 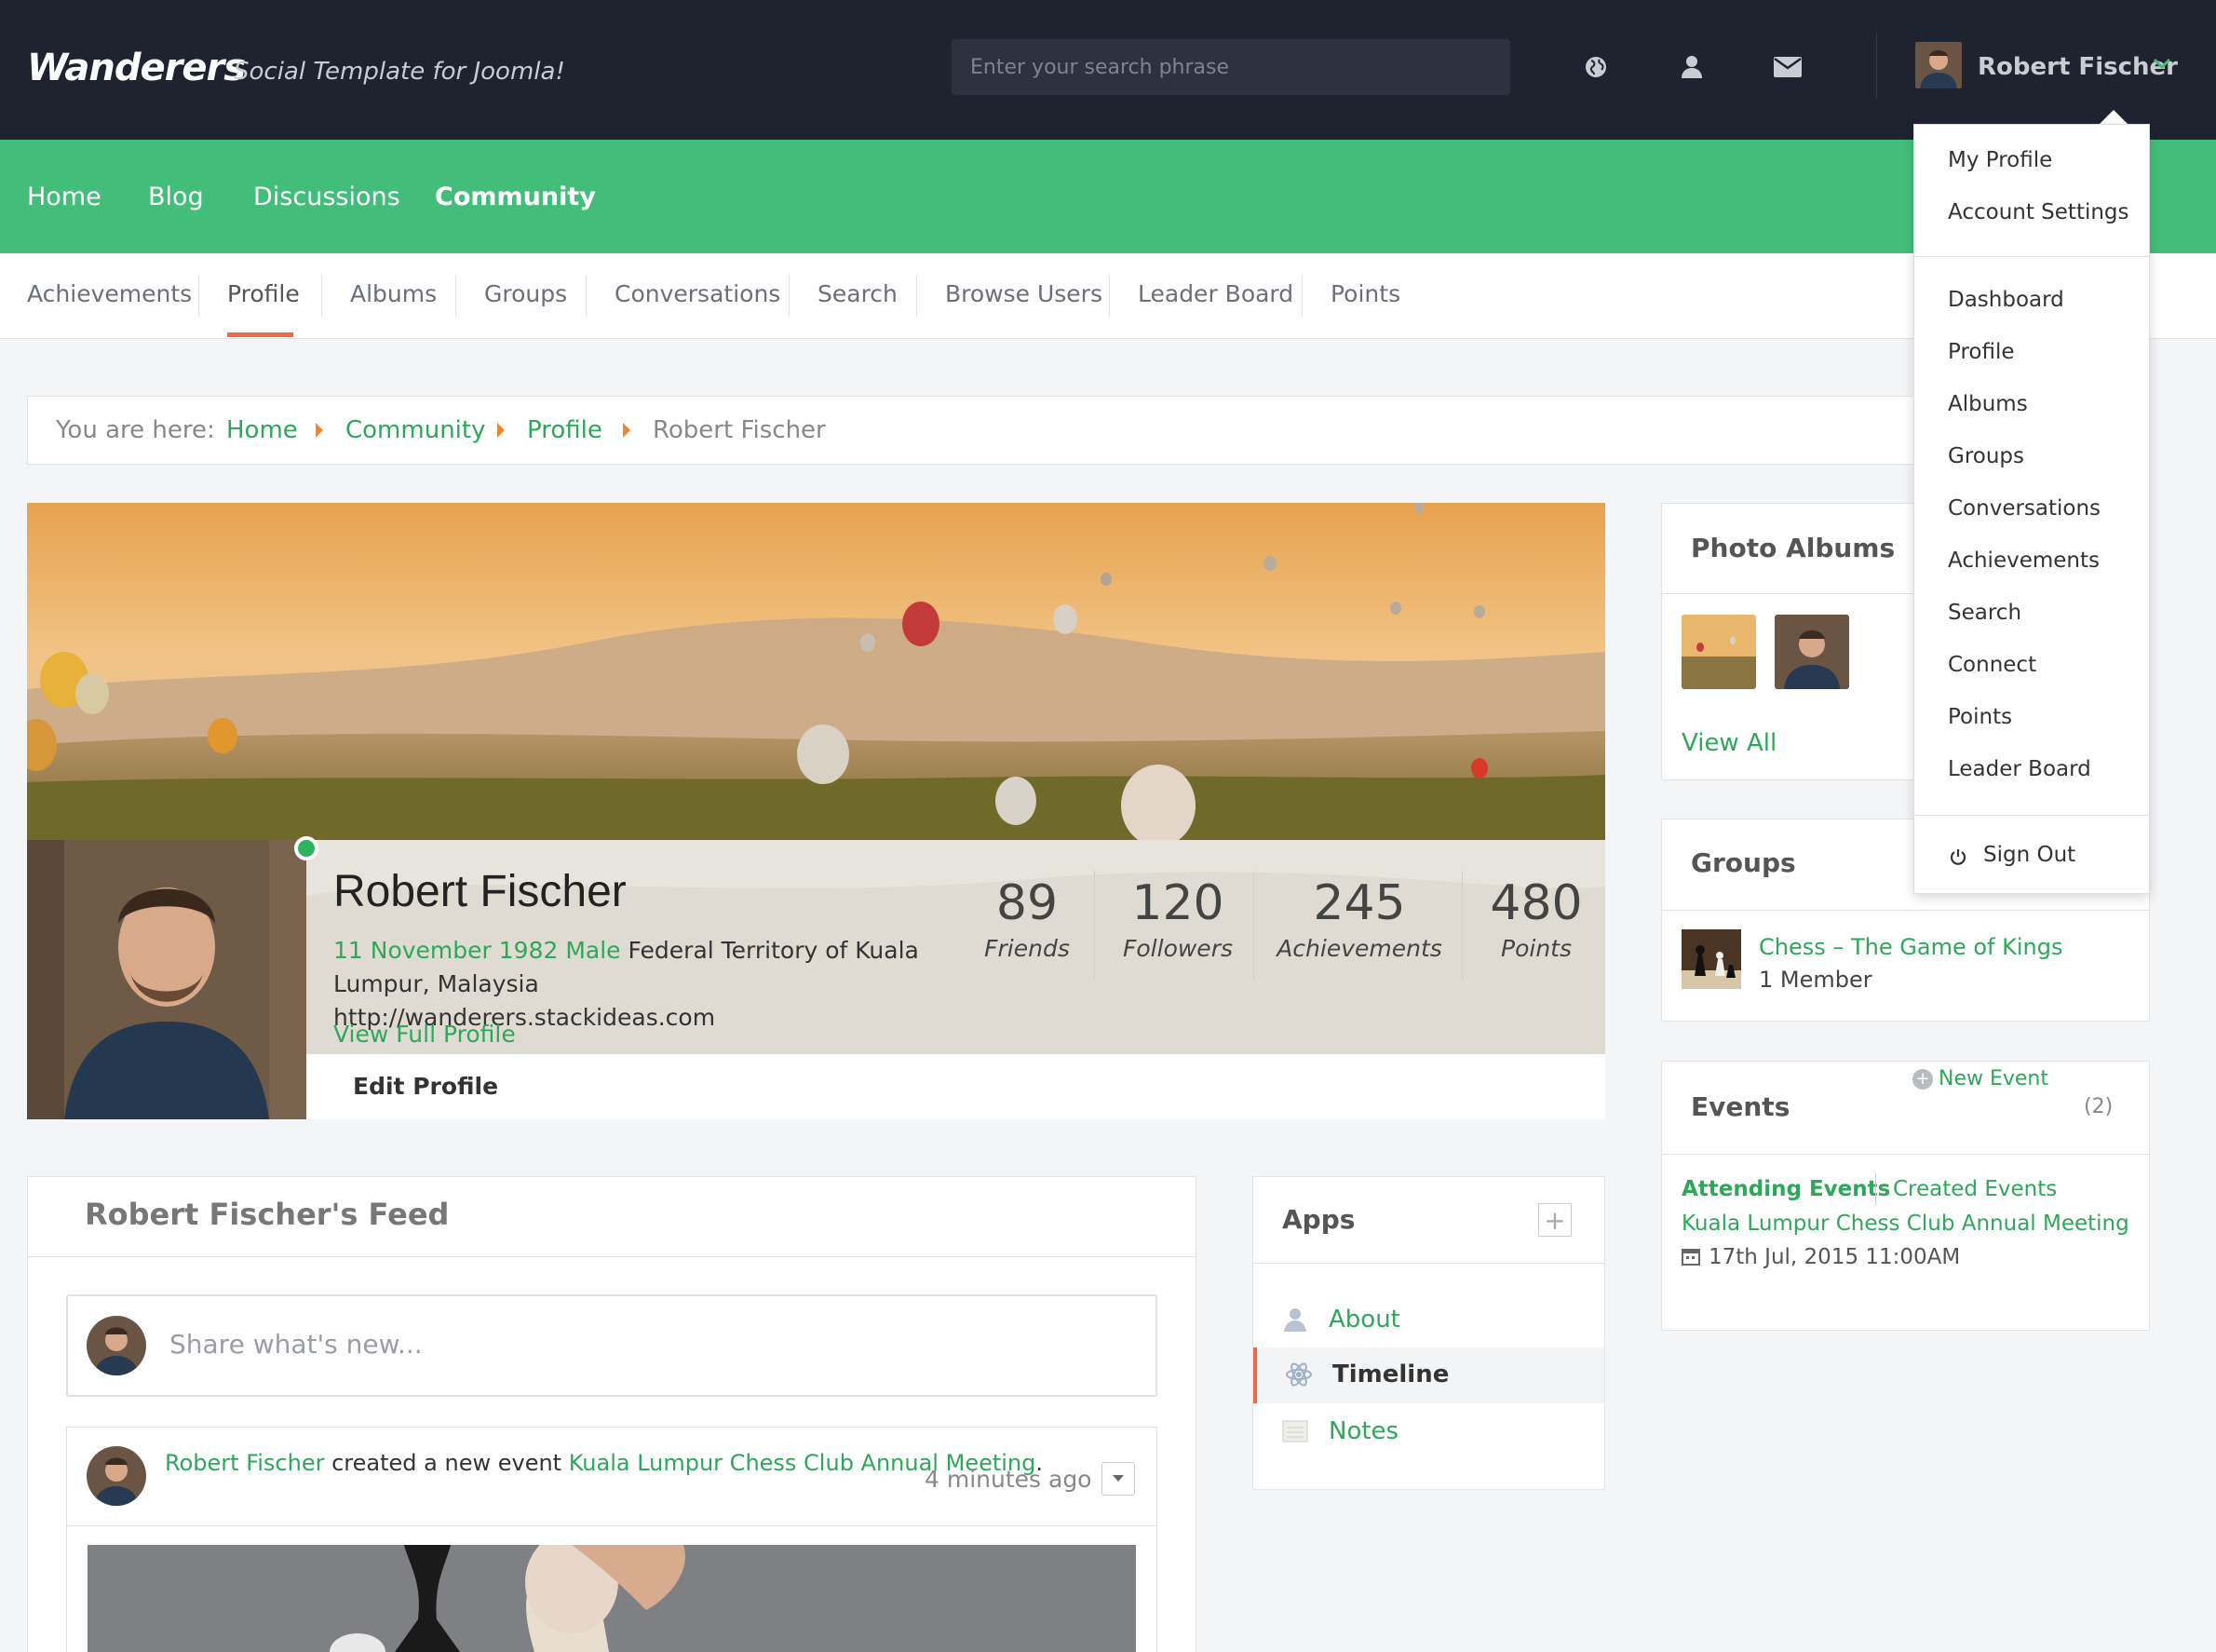 What do you see at coordinates (1595, 67) in the screenshot?
I see `globe-icon` at bounding box center [1595, 67].